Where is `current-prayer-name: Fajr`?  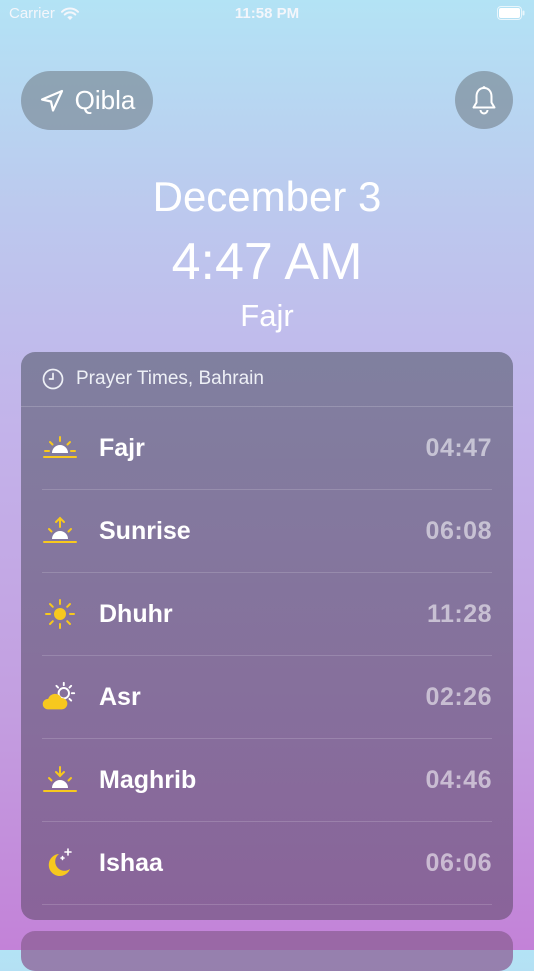 current-prayer-name: Fajr is located at coordinates (267, 315).